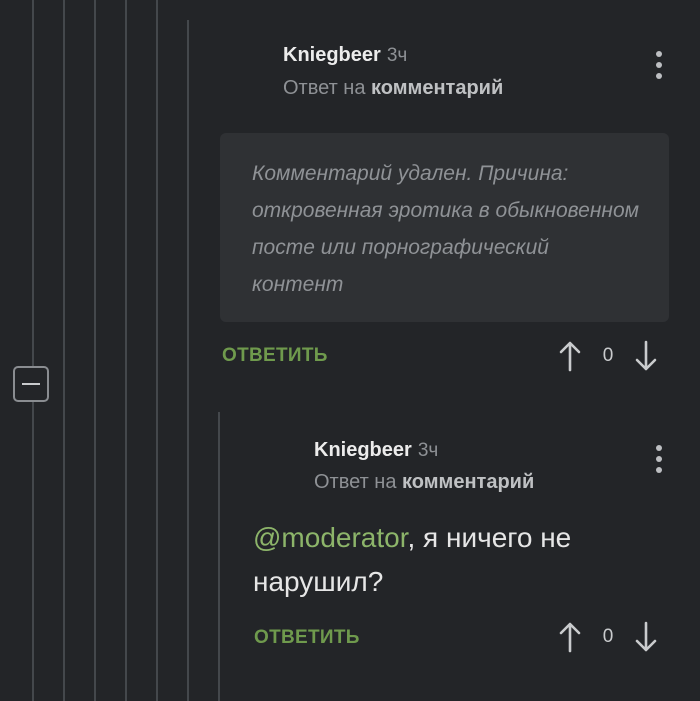 The width and height of the screenshot is (700, 701). I want to click on collapse-thread-button, so click(31, 384).